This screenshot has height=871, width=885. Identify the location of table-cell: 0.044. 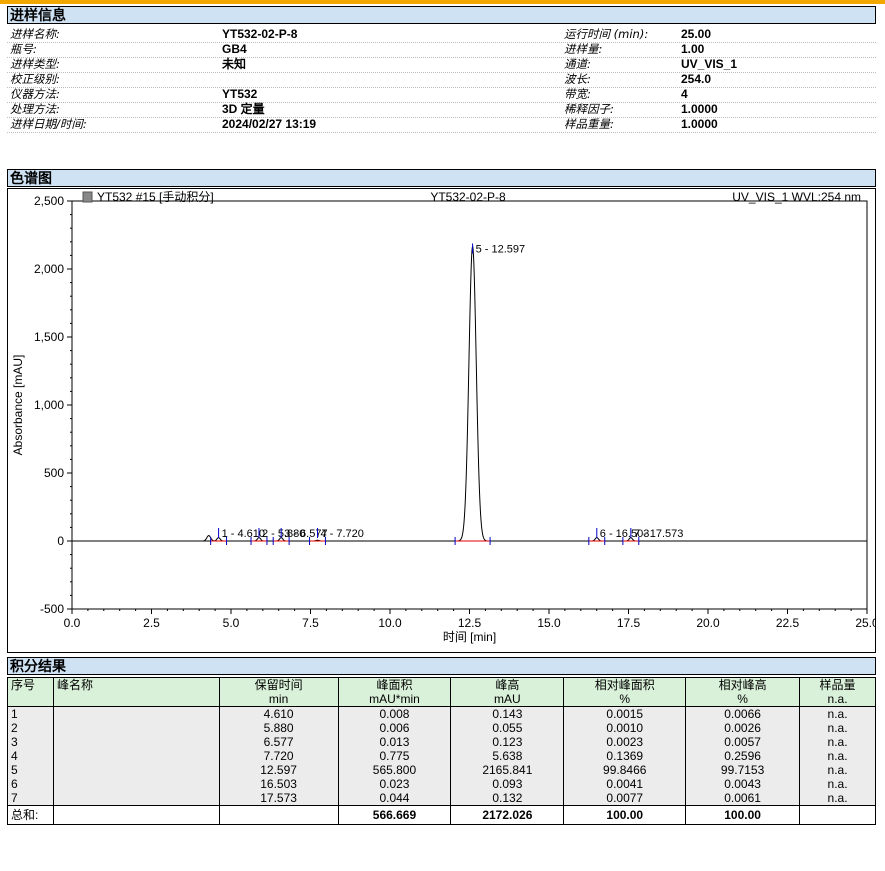
(394, 798).